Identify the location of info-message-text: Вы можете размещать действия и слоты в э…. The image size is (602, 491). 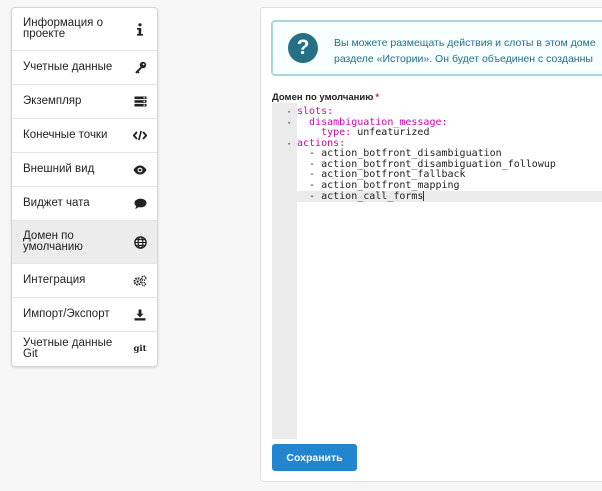
(465, 51).